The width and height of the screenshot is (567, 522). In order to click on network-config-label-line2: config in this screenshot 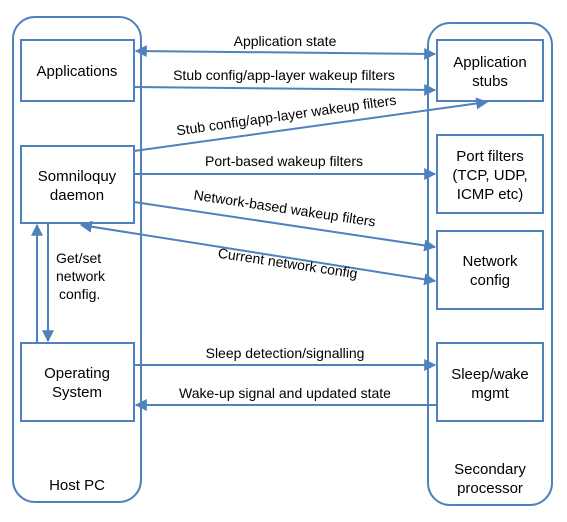, I will do `click(490, 280)`.